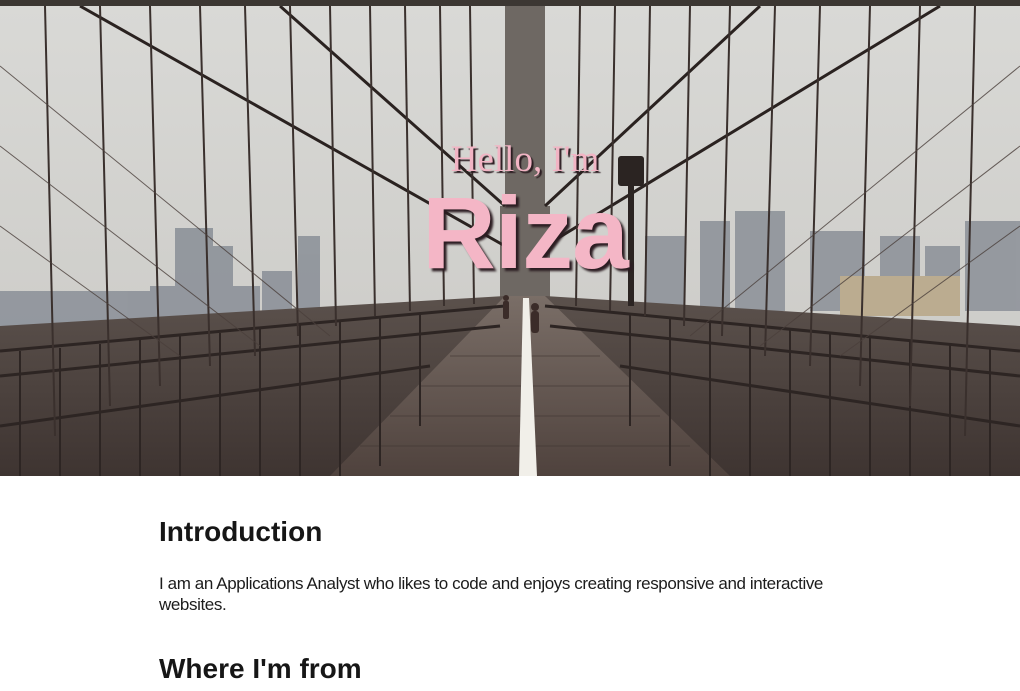  What do you see at coordinates (525, 233) in the screenshot?
I see `hero-name: Riza` at bounding box center [525, 233].